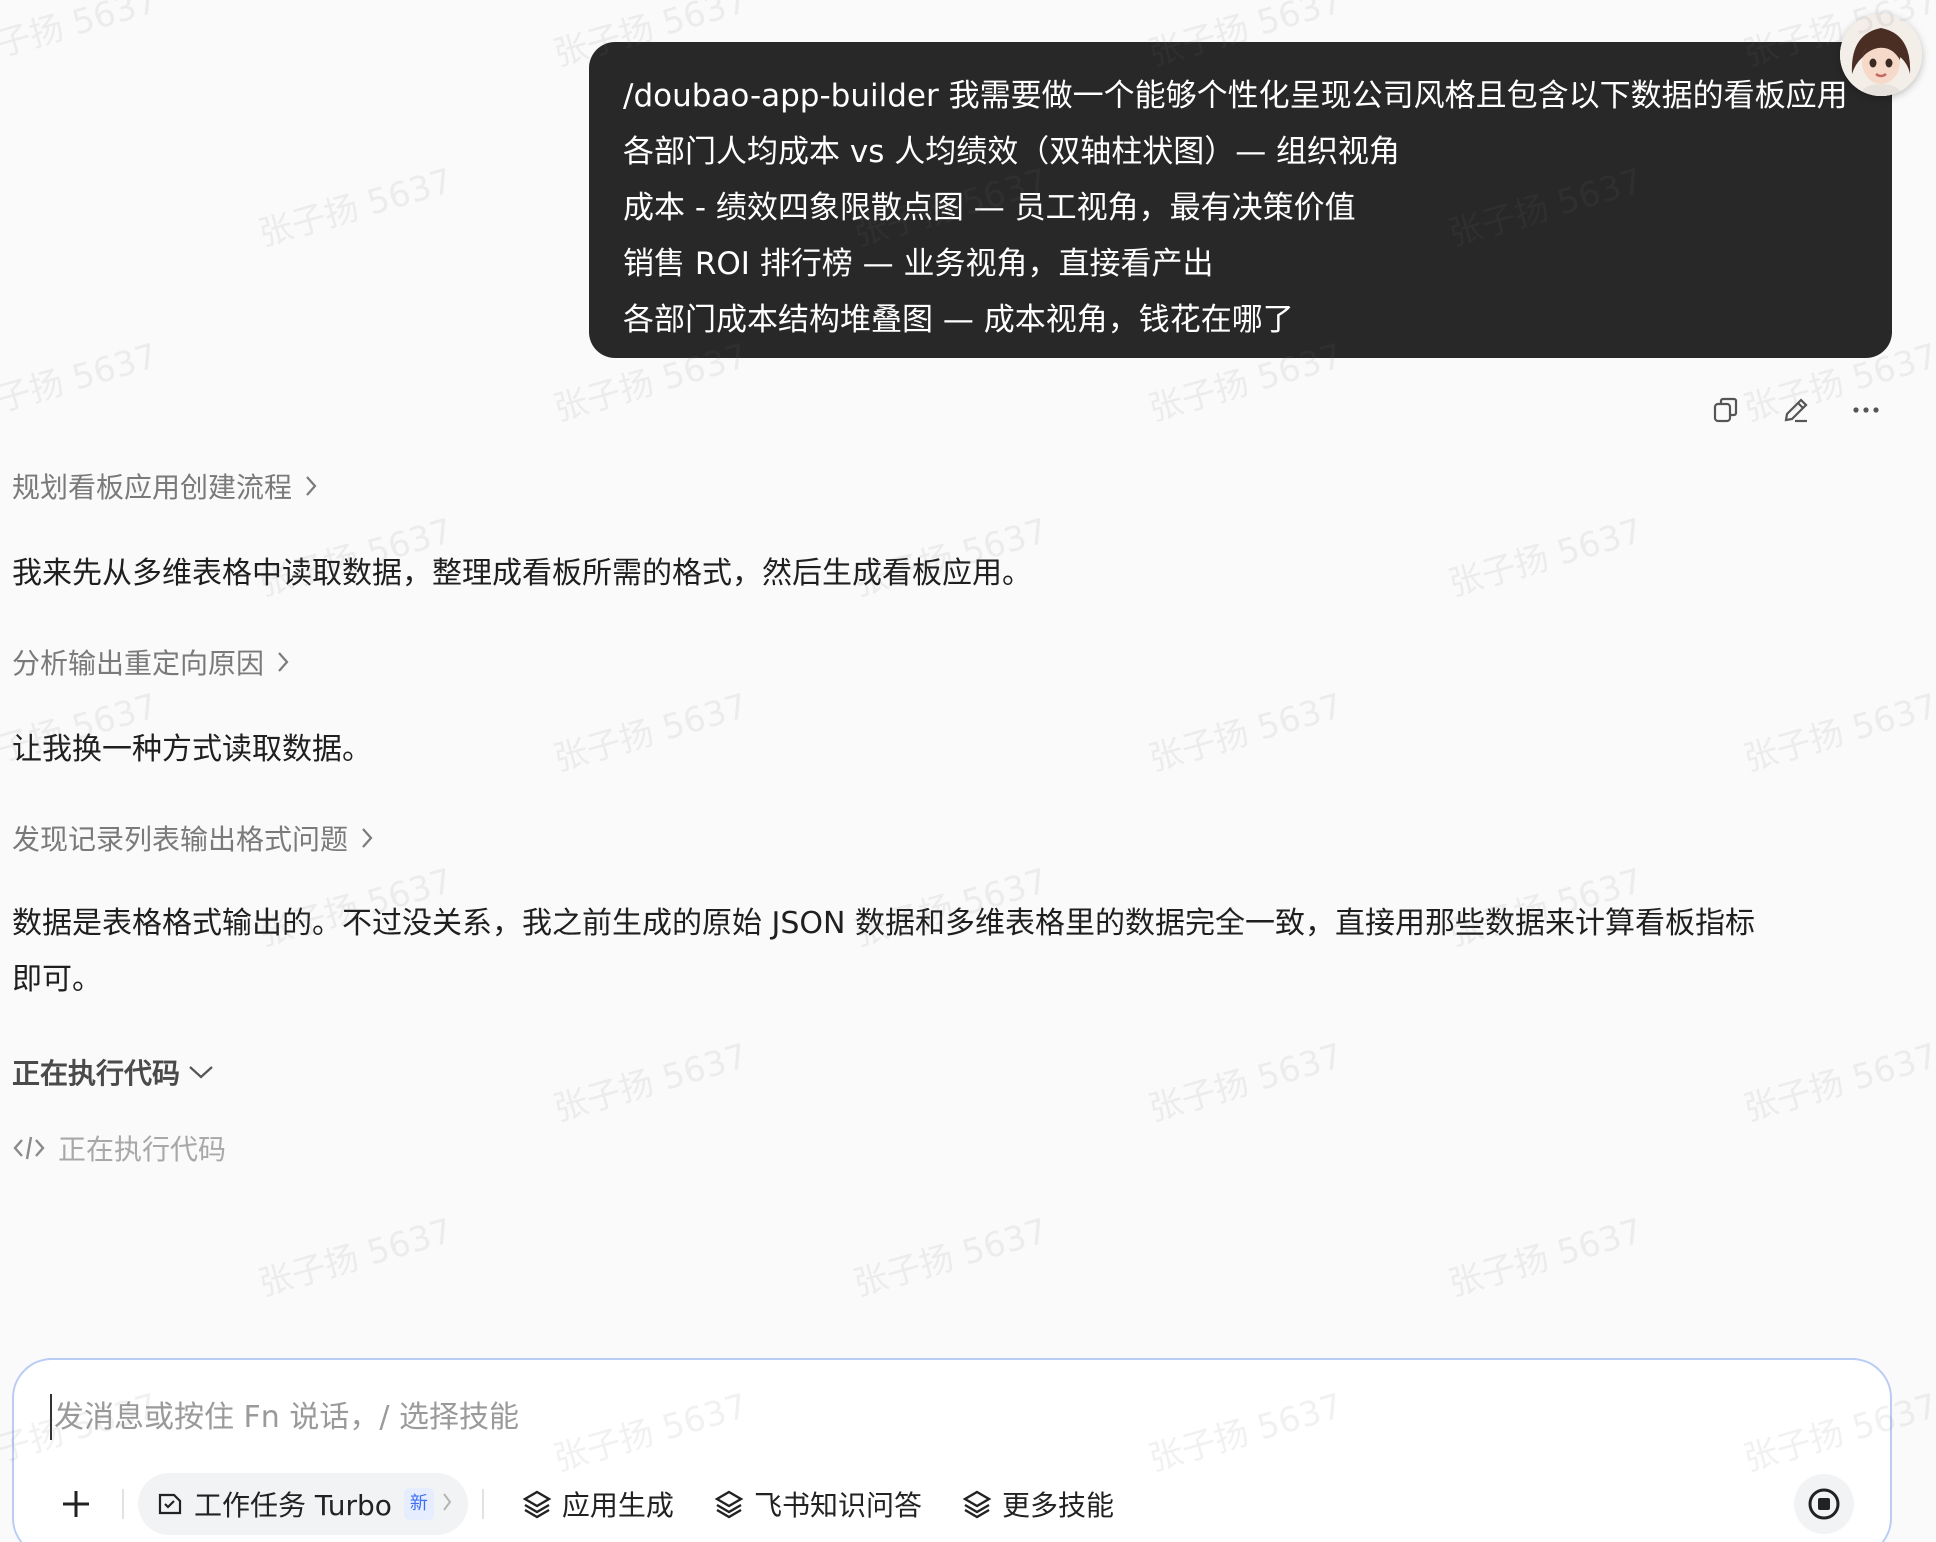  What do you see at coordinates (958, 320) in the screenshot?
I see `user-message-line: 各部门成本结构堆叠图 — 成本视角，钱花在哪了` at bounding box center [958, 320].